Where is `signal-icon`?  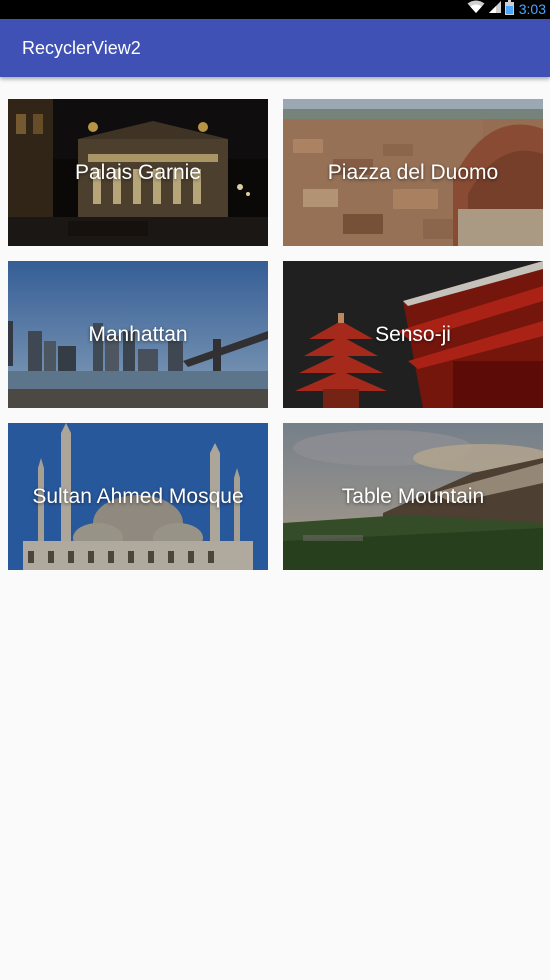
signal-icon is located at coordinates (495, 9).